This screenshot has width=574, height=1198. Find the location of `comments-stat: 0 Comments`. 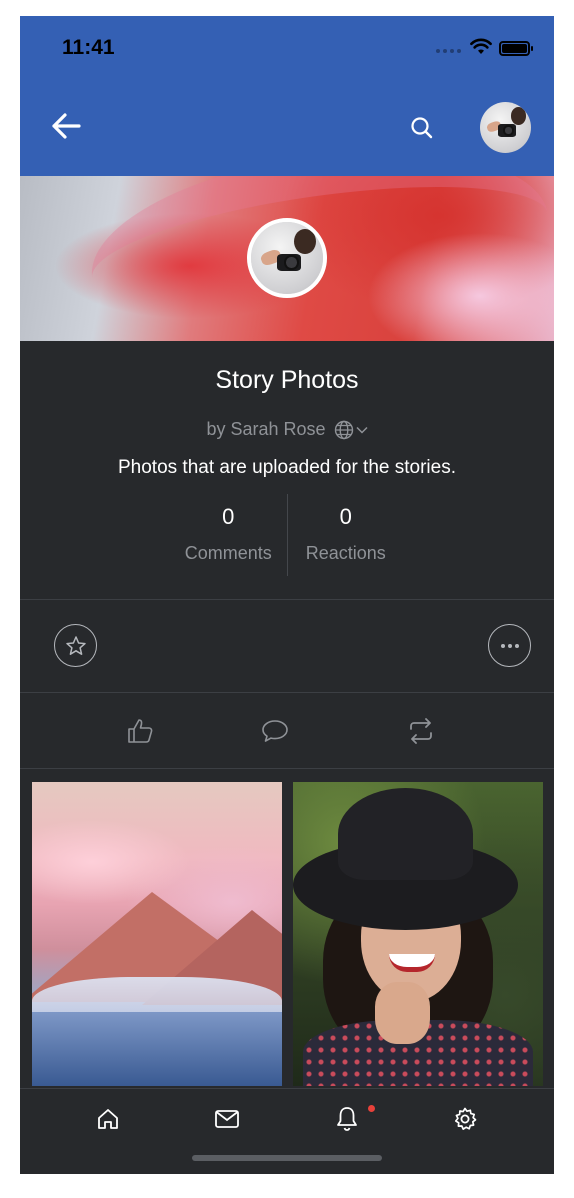

comments-stat: 0 Comments is located at coordinates (228, 535).